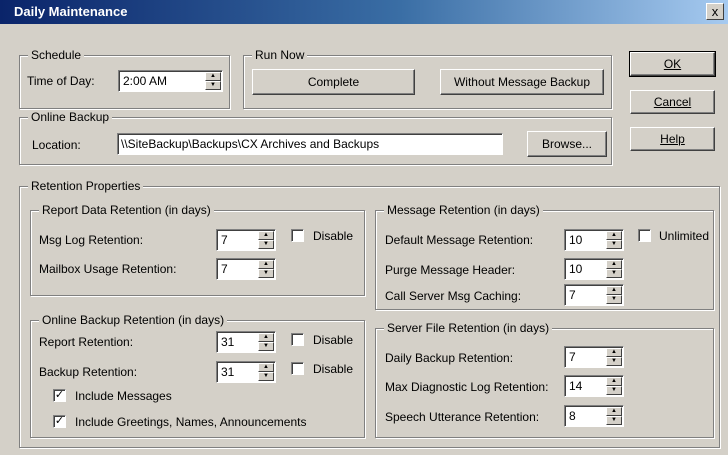 The image size is (728, 455). Describe the element at coordinates (246, 240) in the screenshot. I see `msg-log-retention-spinner: 7 ▲ ▼` at that location.